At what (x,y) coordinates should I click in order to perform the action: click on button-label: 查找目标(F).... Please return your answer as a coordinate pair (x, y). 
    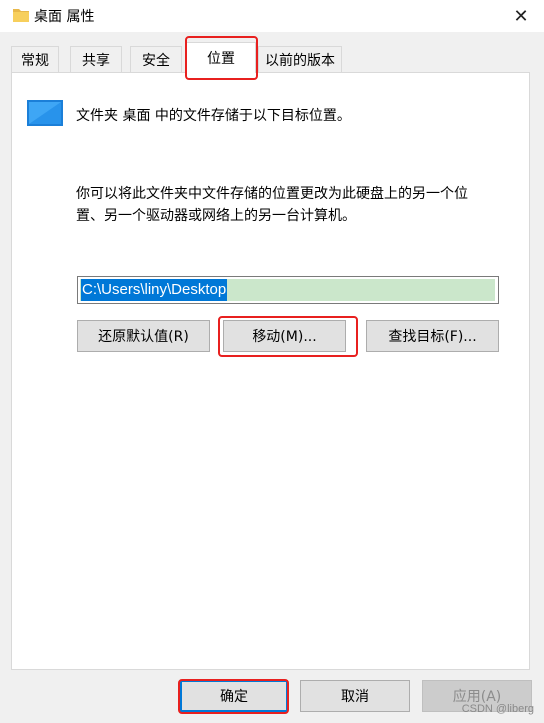
    Looking at the image, I should click on (432, 337).